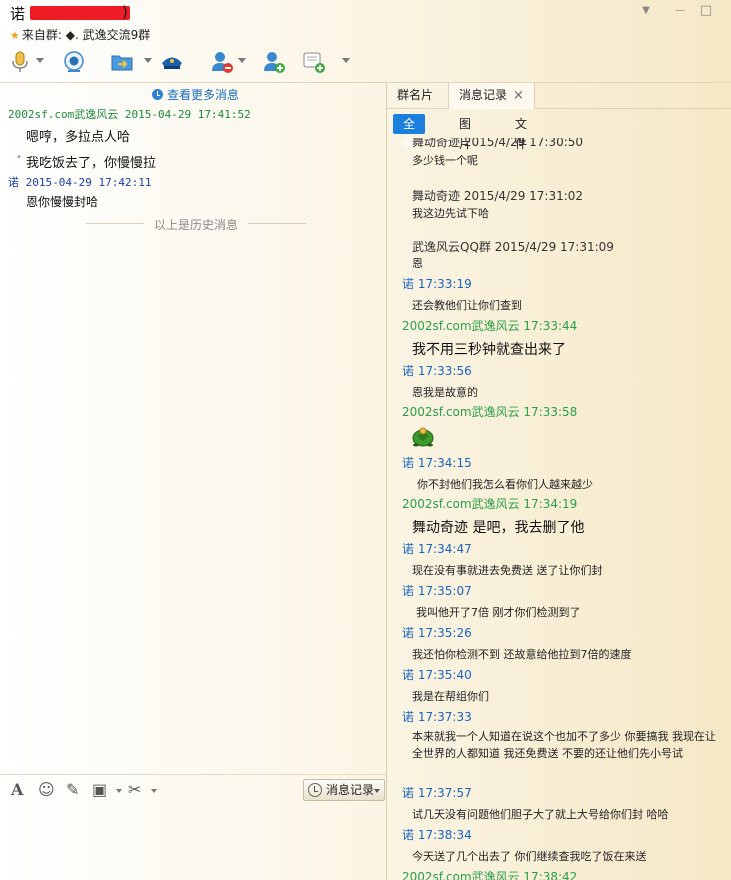  What do you see at coordinates (63, 114) in the screenshot?
I see `message-sender: 2002sf.com武逸风云` at bounding box center [63, 114].